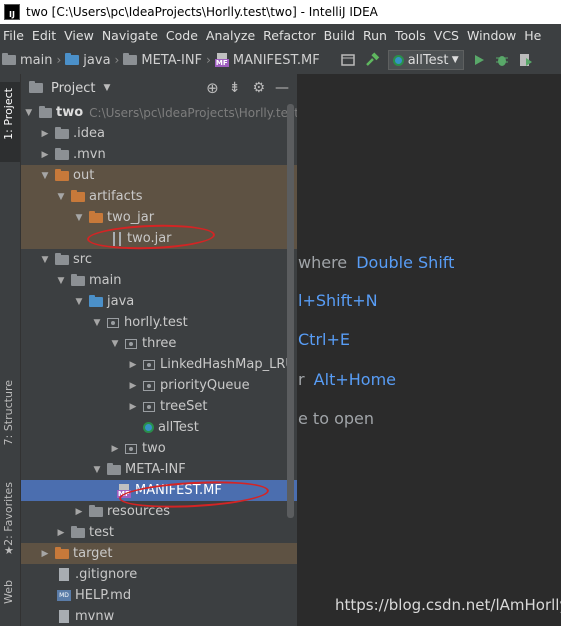  What do you see at coordinates (162, 60) in the screenshot?
I see `breadcrumb-meta-inf: META-INF` at bounding box center [162, 60].